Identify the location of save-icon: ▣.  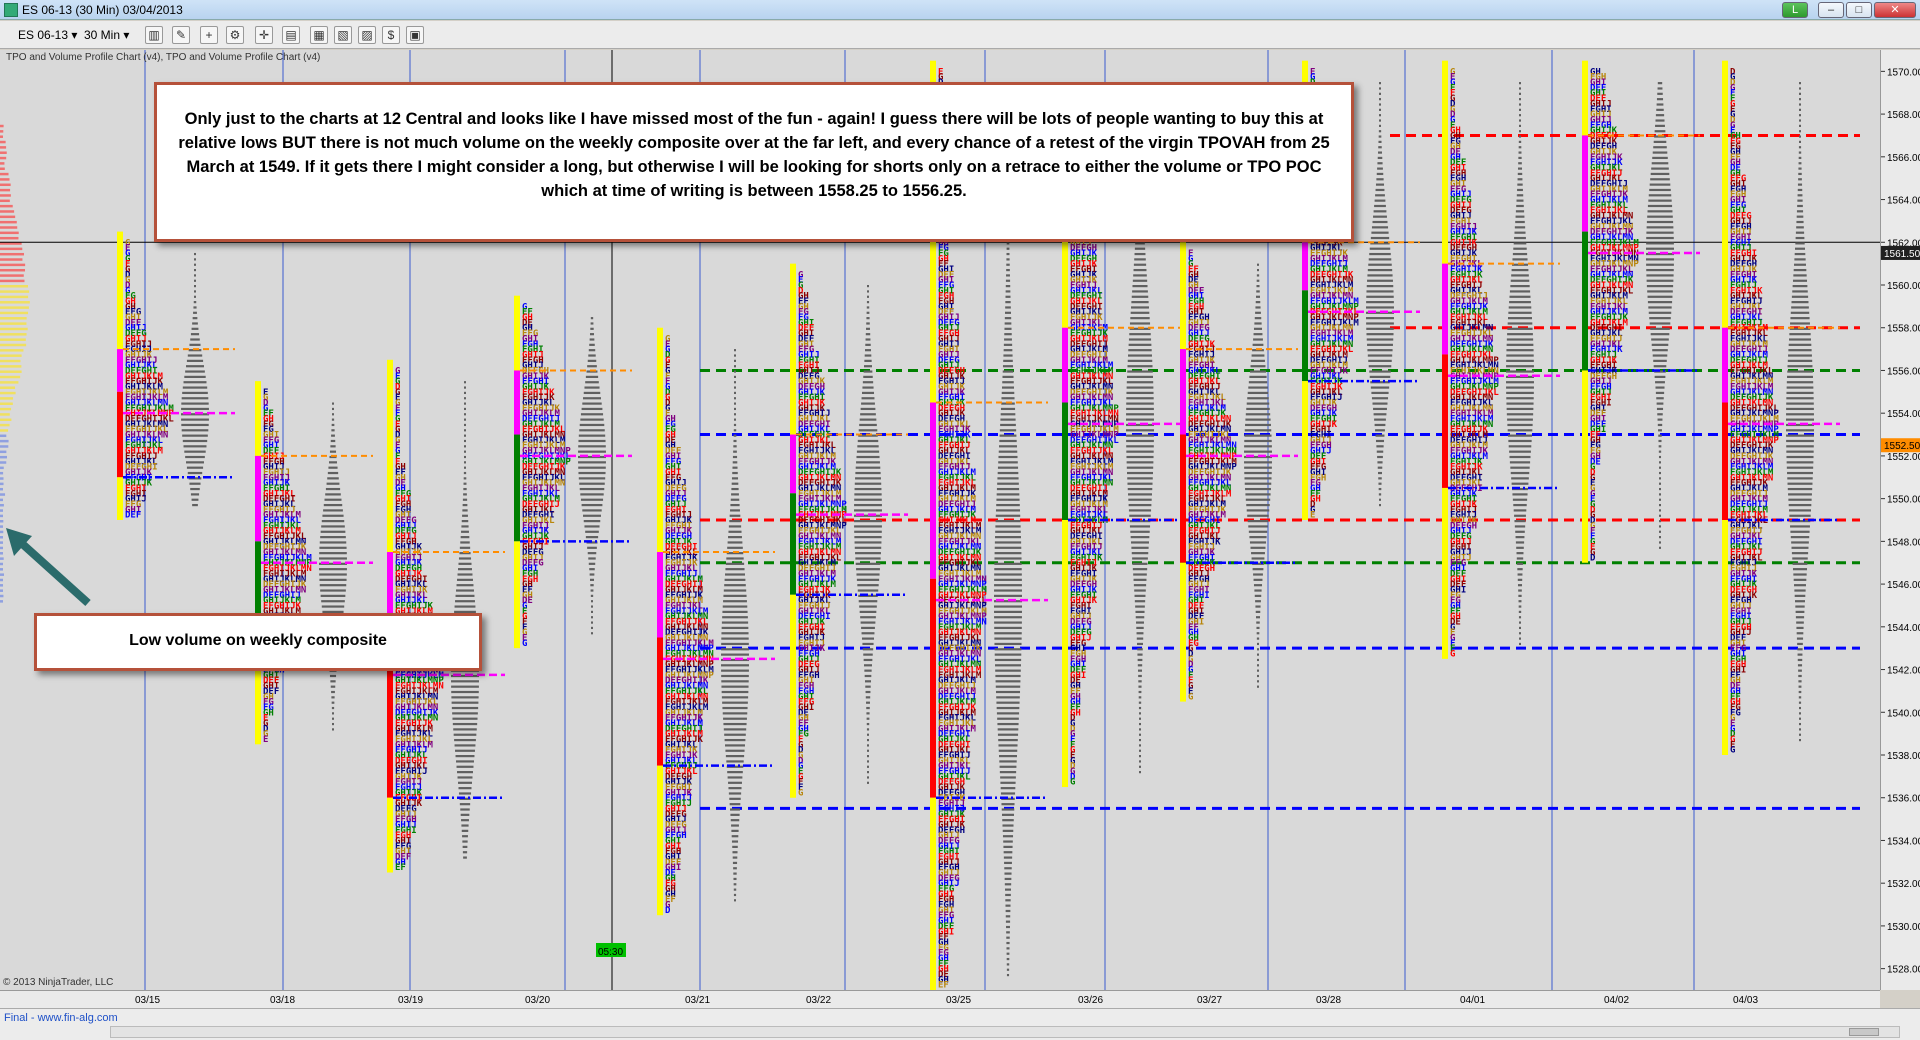
(415, 35).